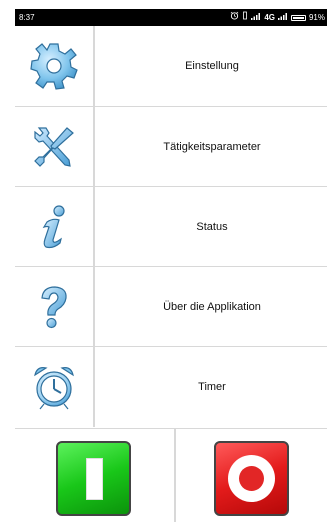 The height and width of the screenshot is (522, 327). I want to click on alarm-clock-icon, so click(55, 387).